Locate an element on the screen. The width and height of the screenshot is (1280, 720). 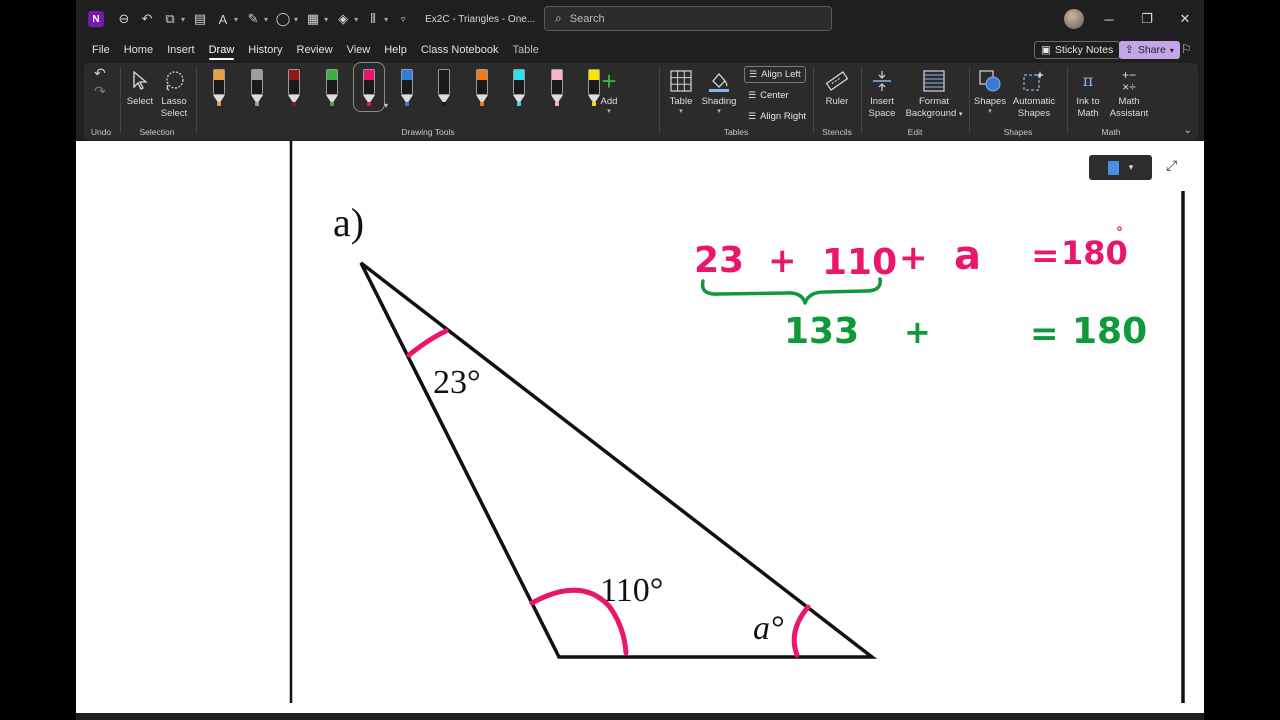
add-pen-button: + Add ▾ is located at coordinates (609, 91).